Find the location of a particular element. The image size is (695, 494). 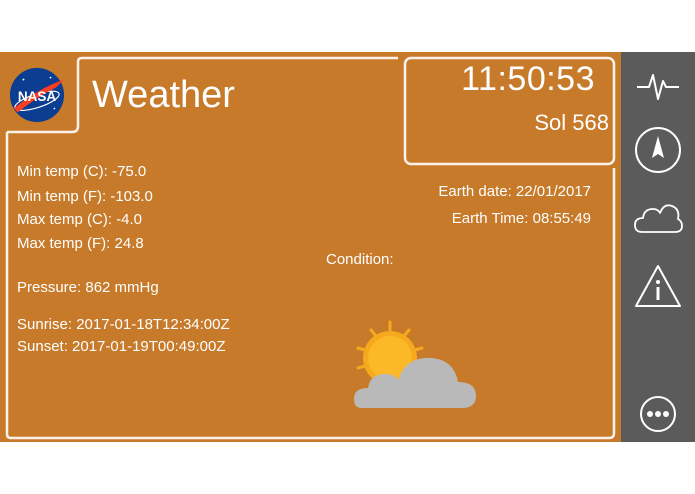

pulse-icon is located at coordinates (658, 87).